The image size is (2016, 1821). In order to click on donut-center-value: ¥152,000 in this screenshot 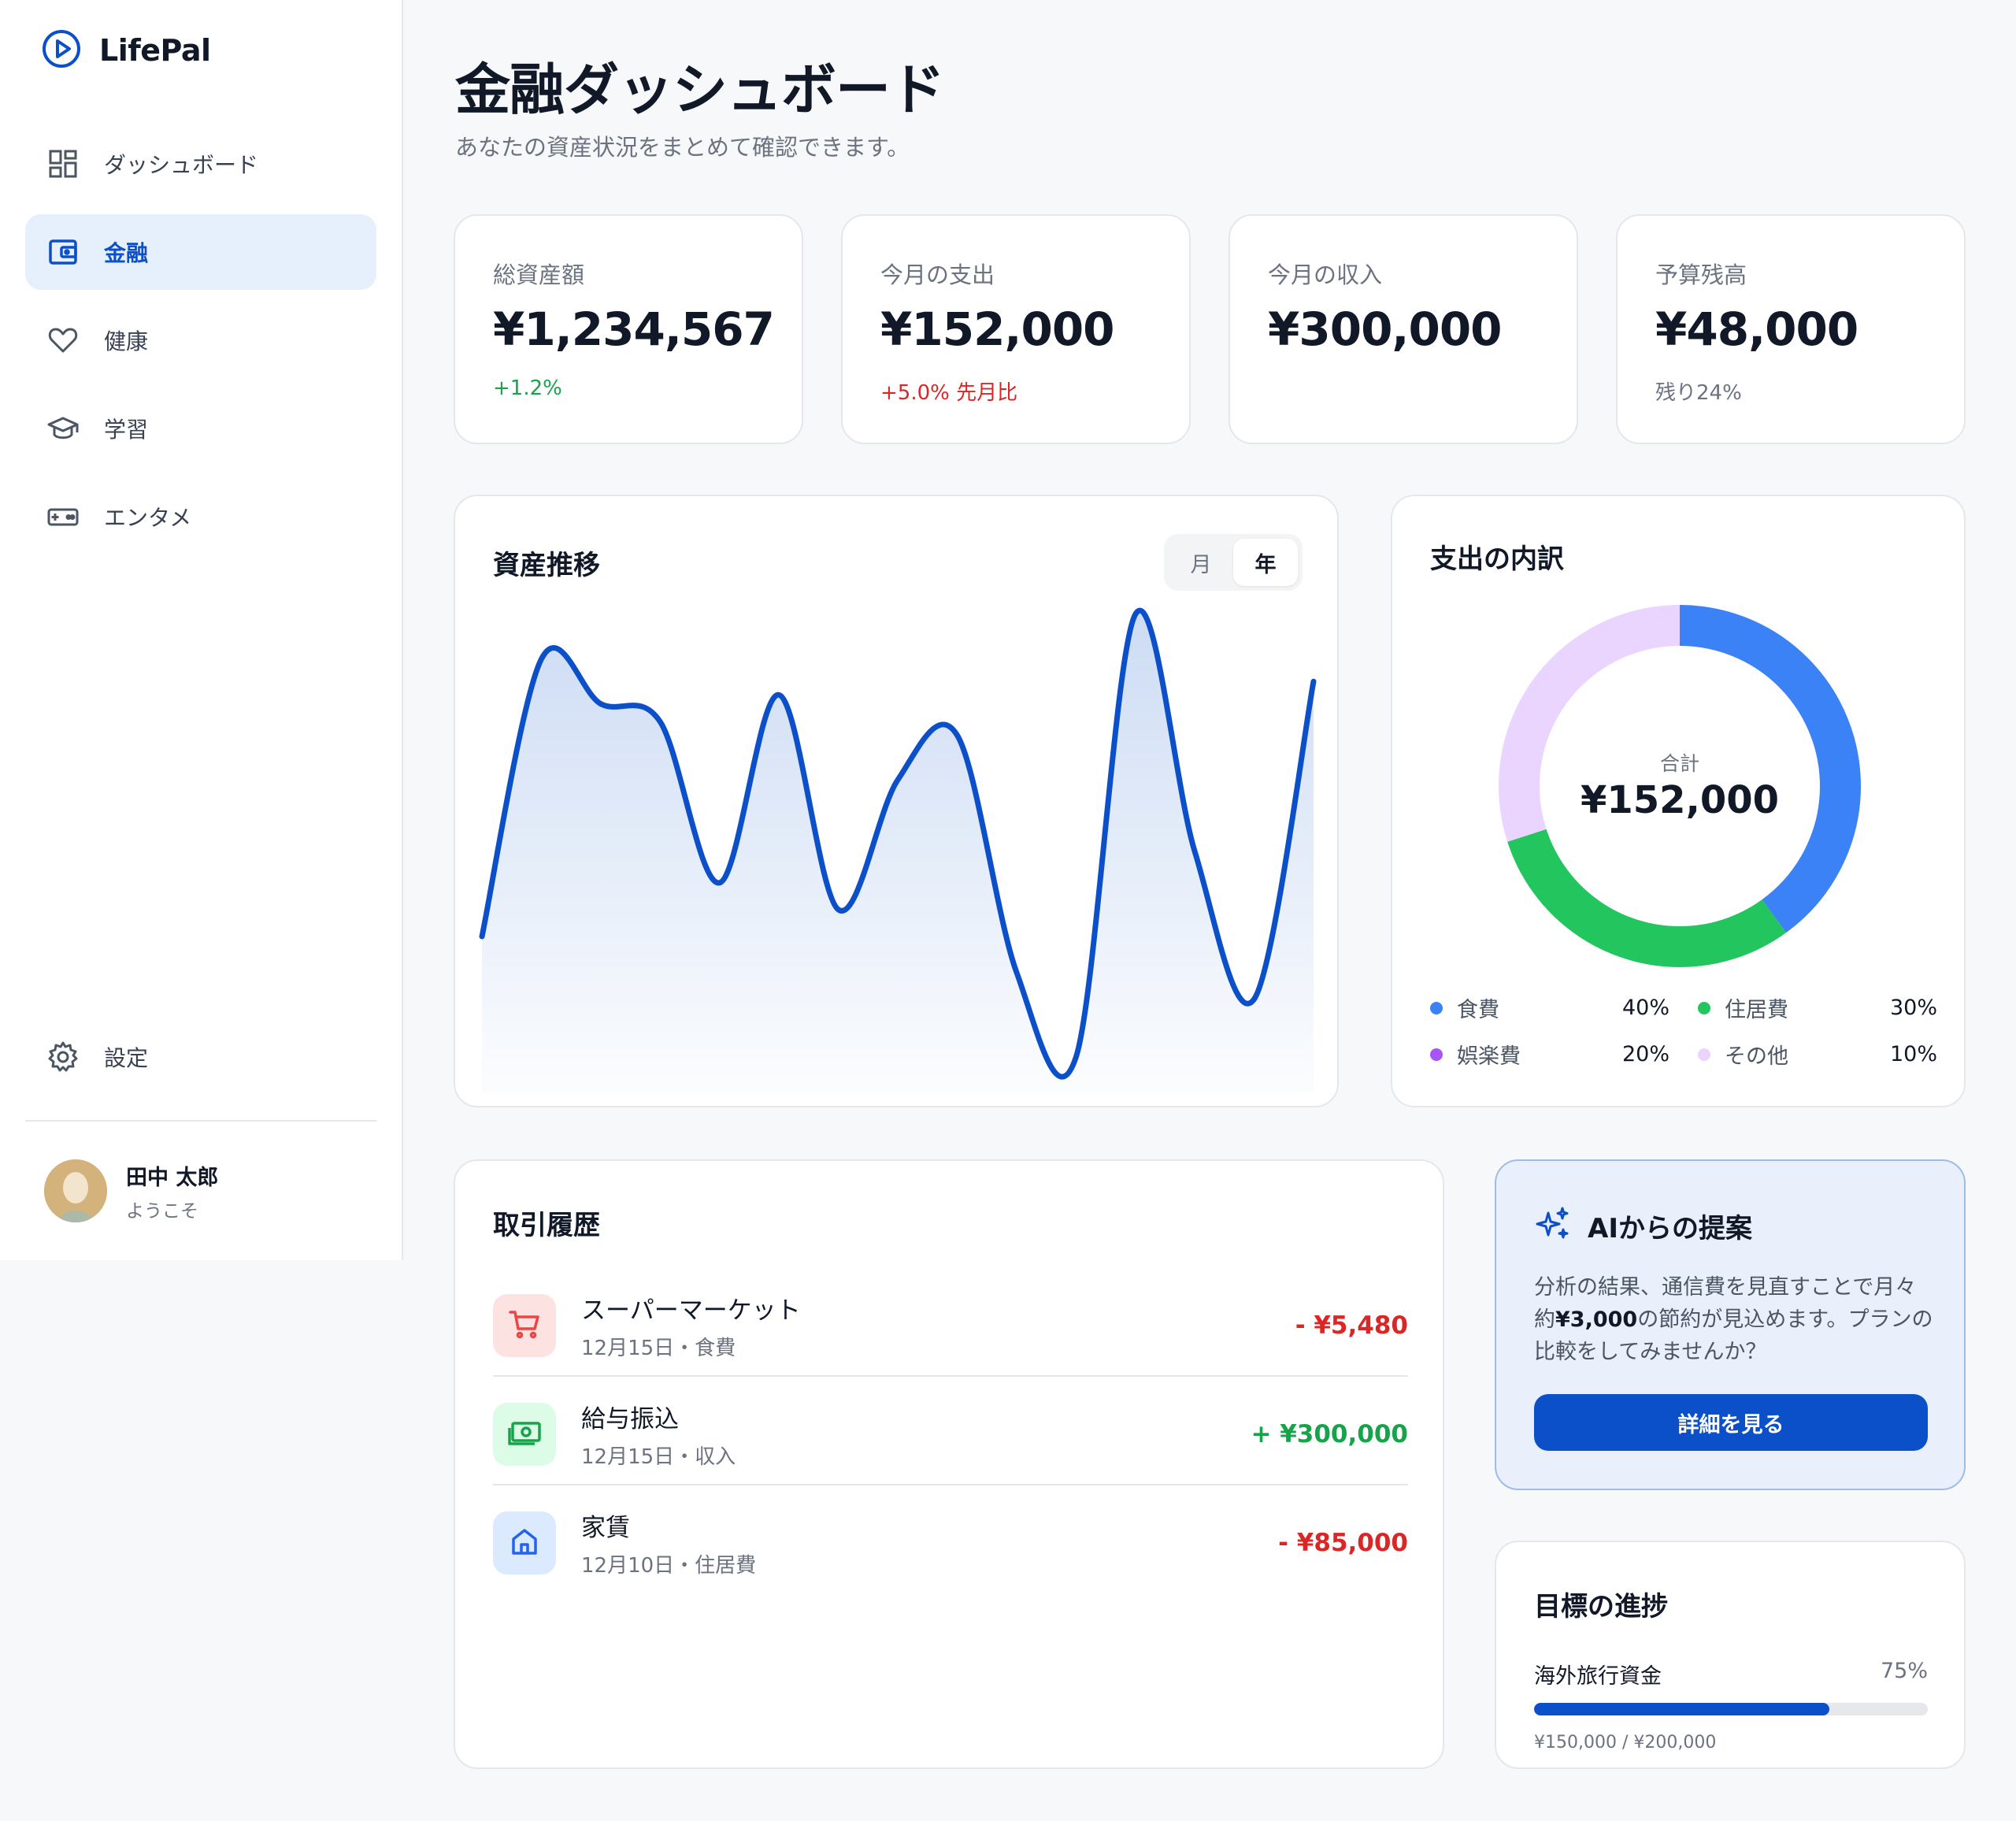, I will do `click(1680, 800)`.